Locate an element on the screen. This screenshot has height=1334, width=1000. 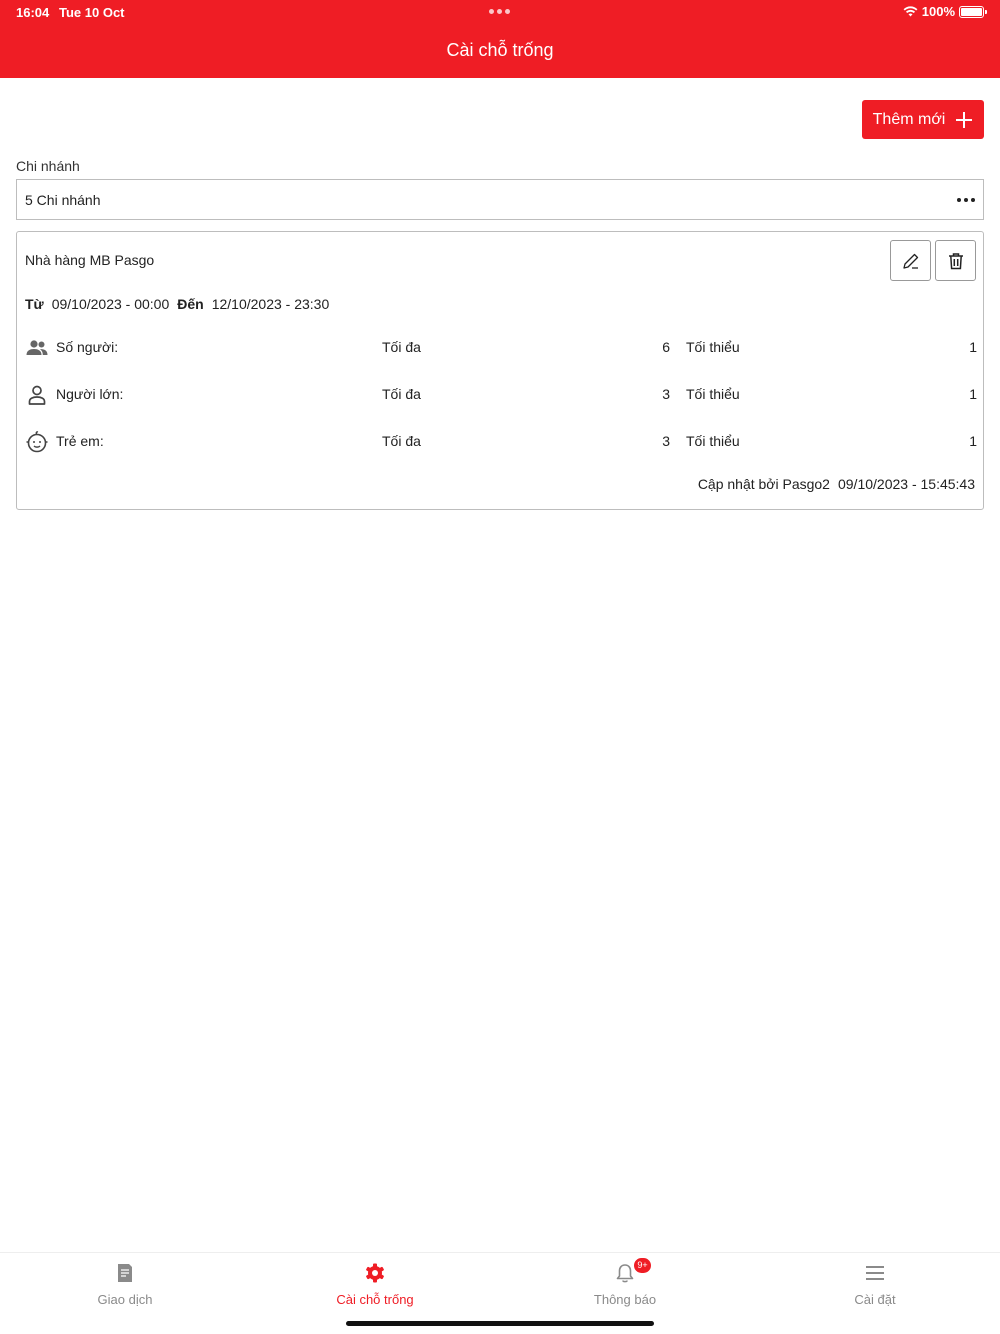
delete-button is located at coordinates (955, 260).